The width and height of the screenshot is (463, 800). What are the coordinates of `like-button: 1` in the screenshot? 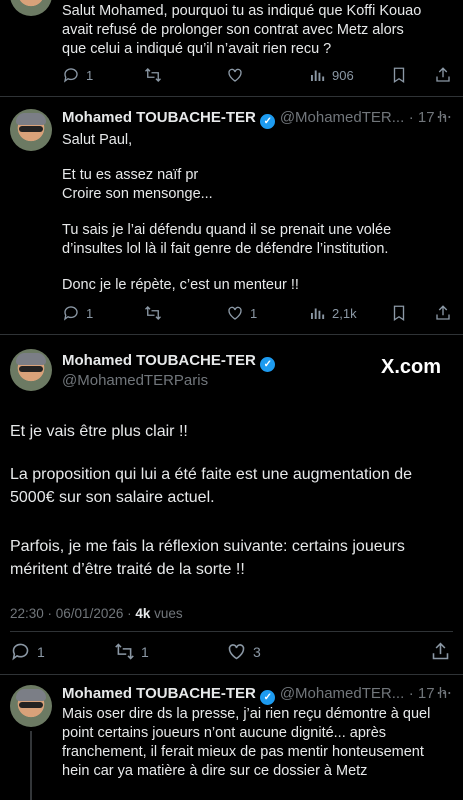 It's located at (241, 313).